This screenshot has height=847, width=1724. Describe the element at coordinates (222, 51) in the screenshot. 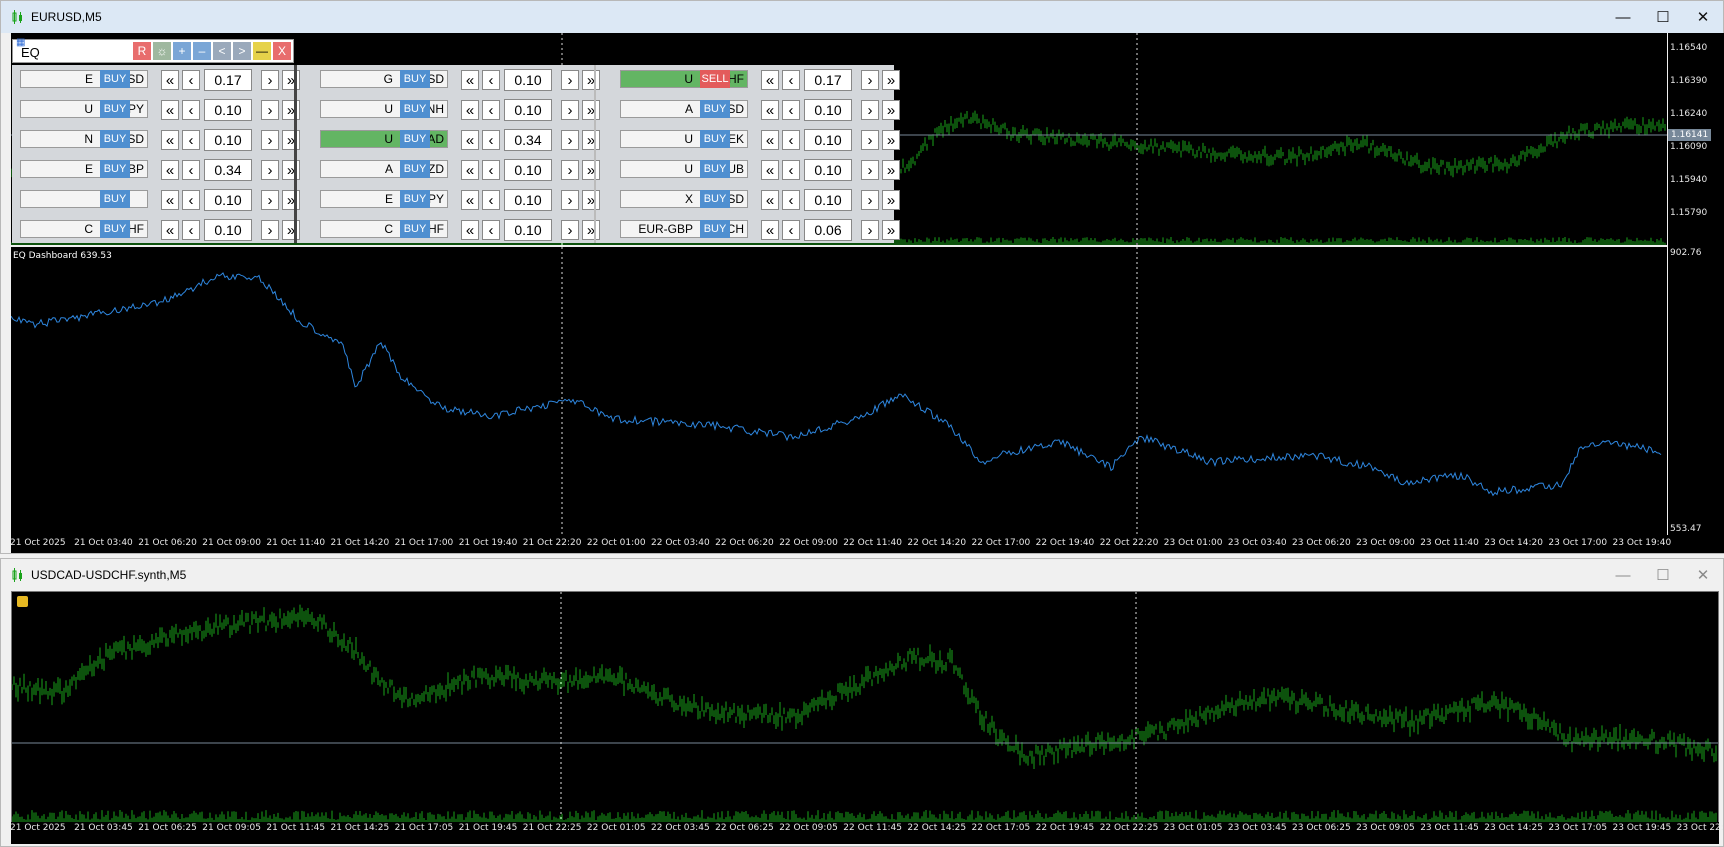

I see `prev-page-button: <` at that location.